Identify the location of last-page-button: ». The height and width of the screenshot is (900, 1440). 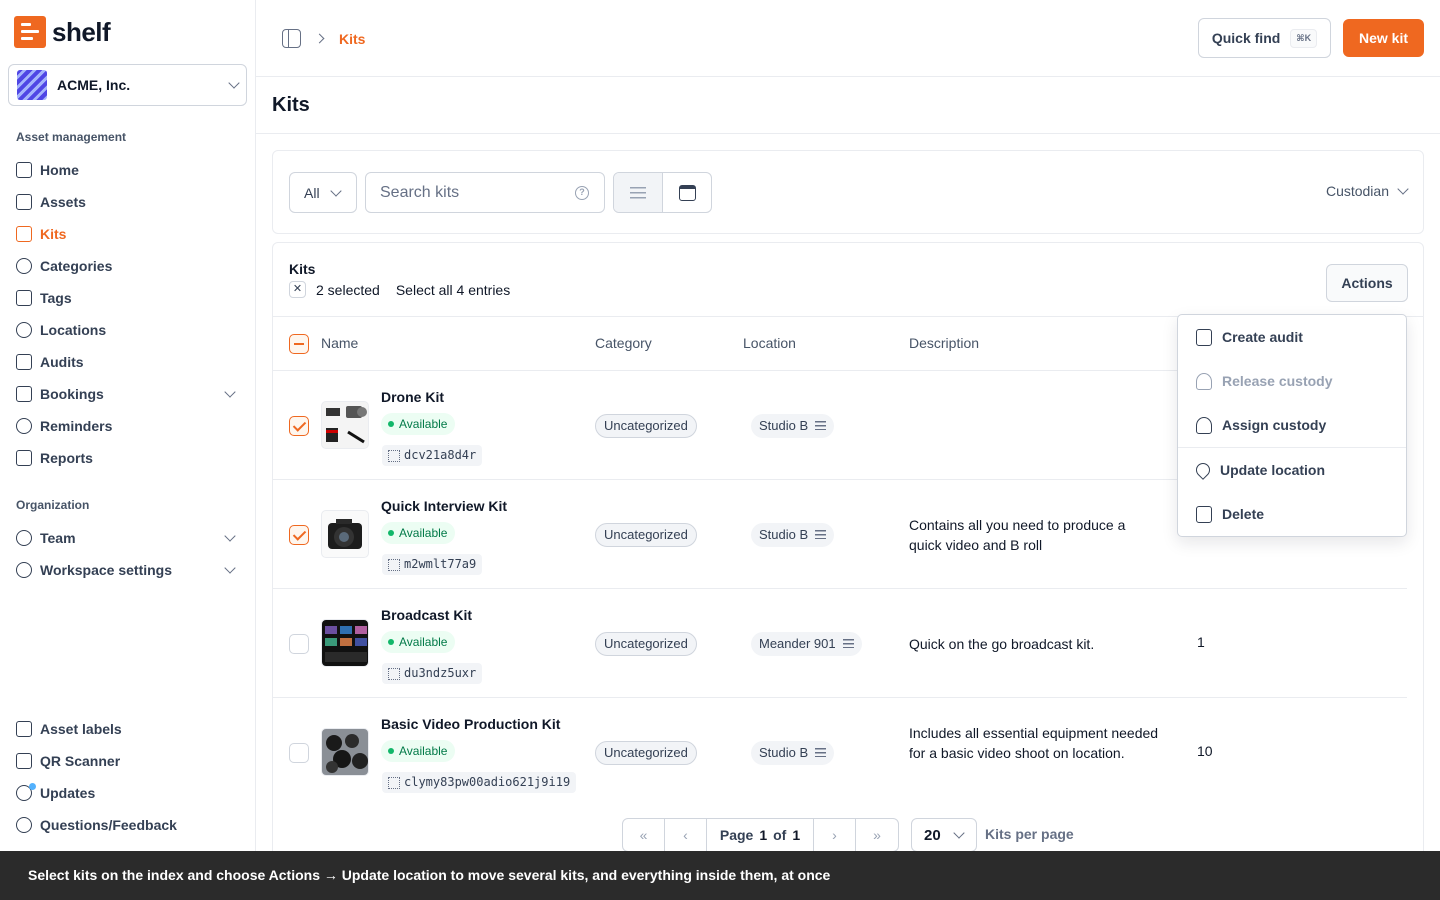
(877, 835).